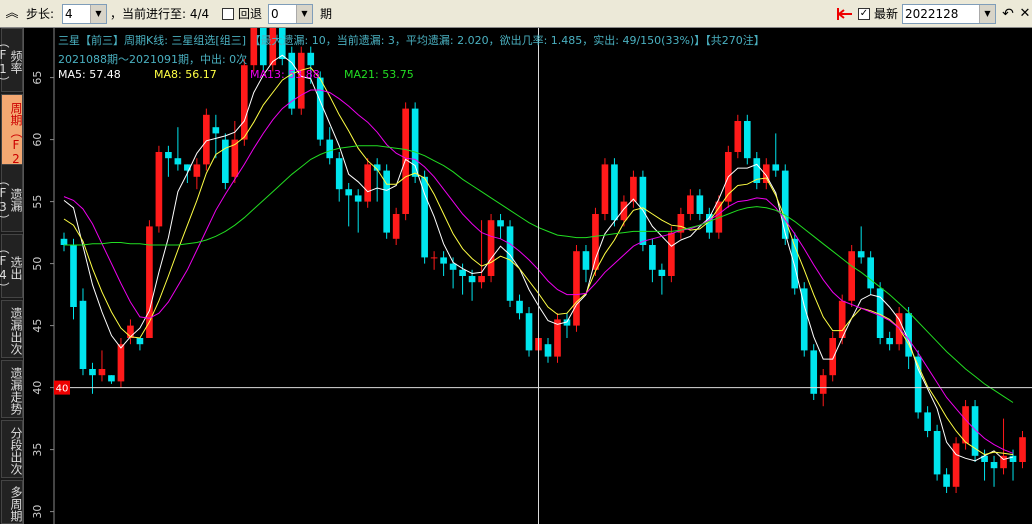 Image resolution: width=1032 pixels, height=524 pixels. What do you see at coordinates (160, 14) in the screenshot?
I see `progress-text: ，当前进行至: 4/4` at bounding box center [160, 14].